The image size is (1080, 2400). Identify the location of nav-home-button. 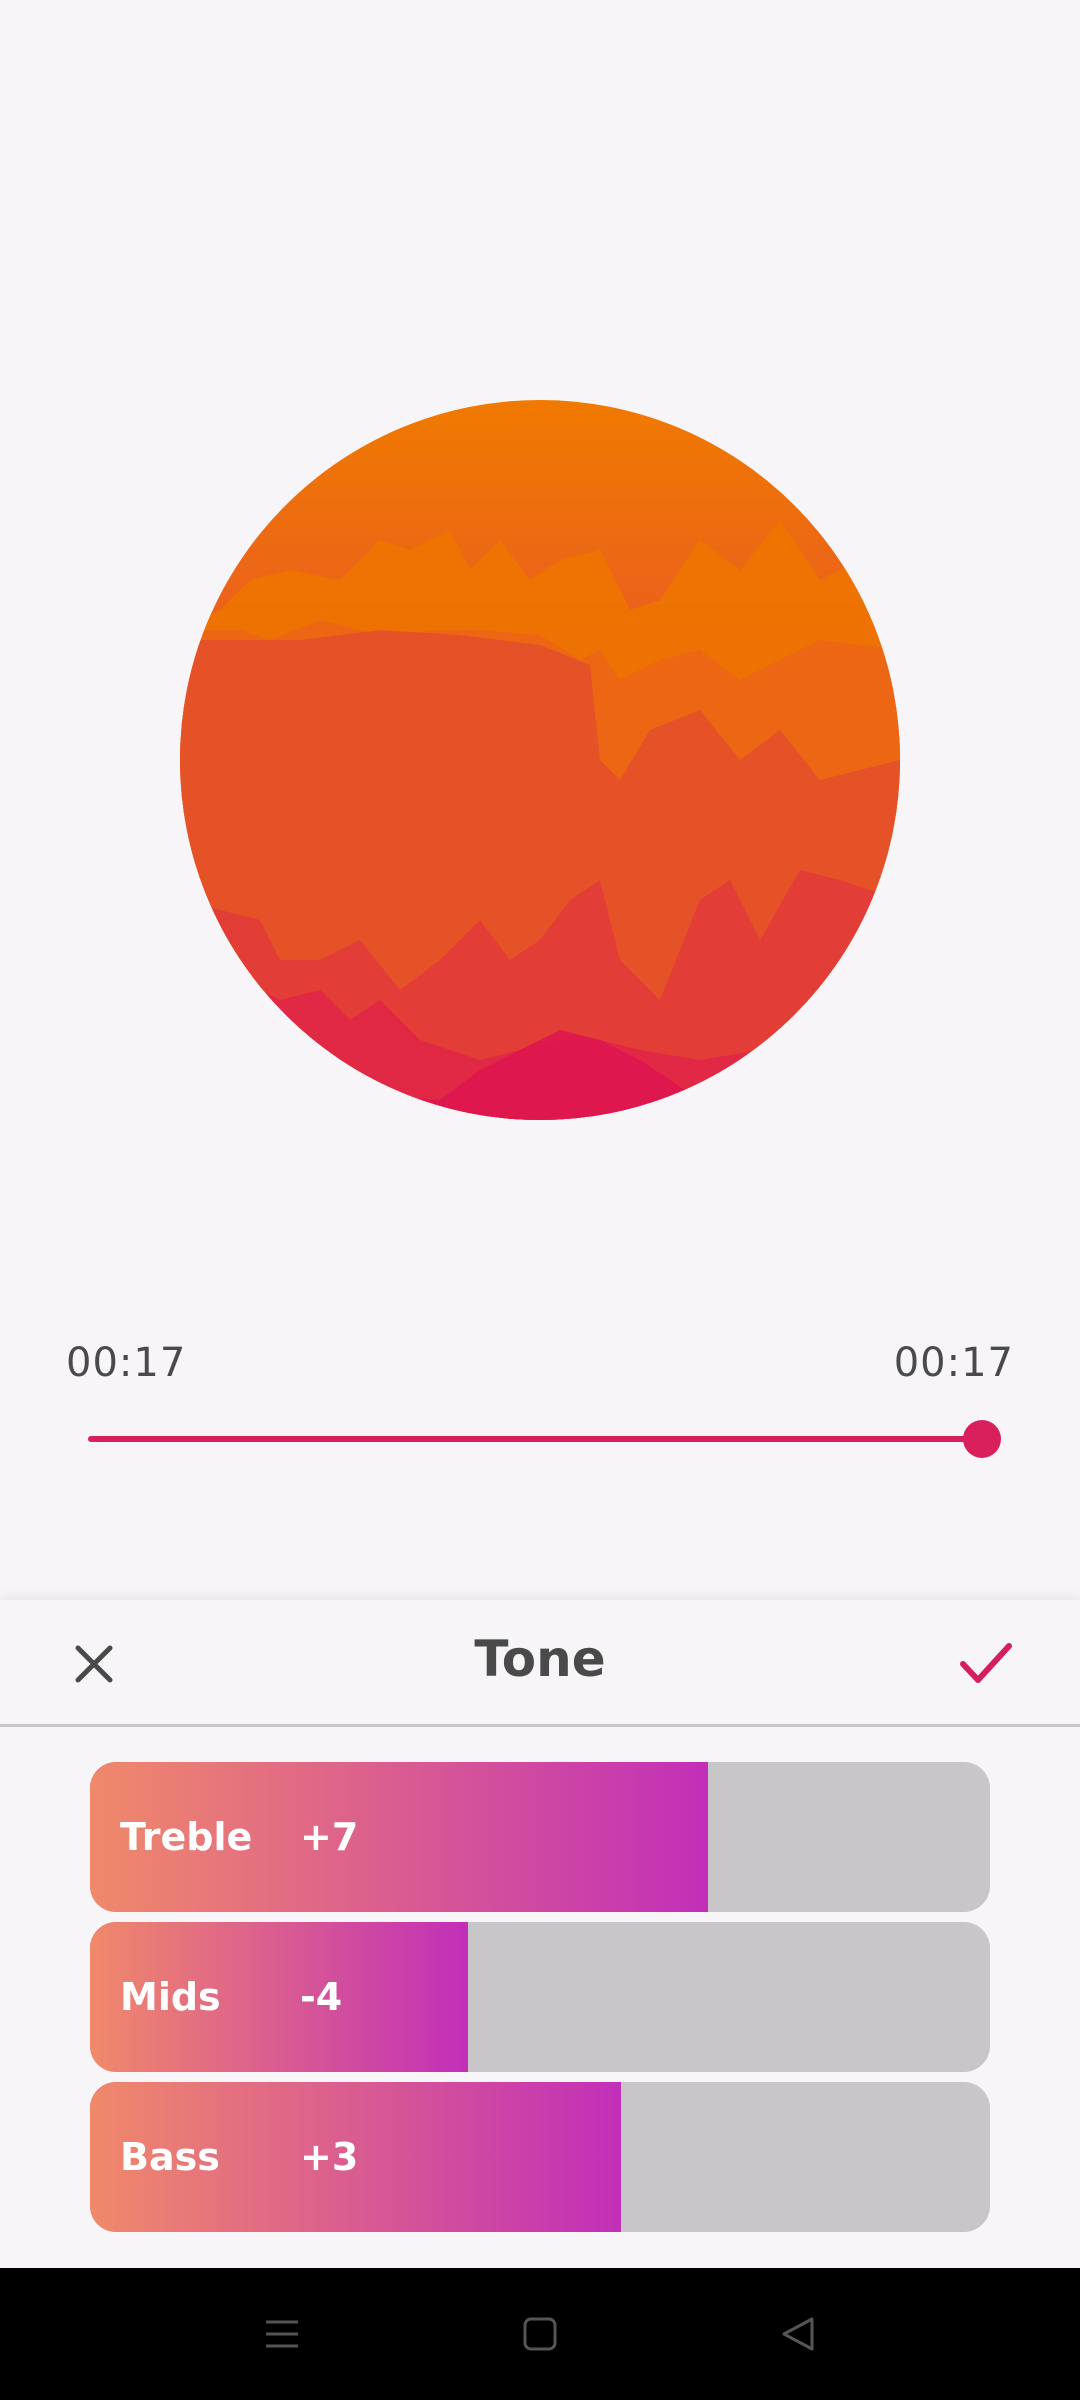
(540, 2334).